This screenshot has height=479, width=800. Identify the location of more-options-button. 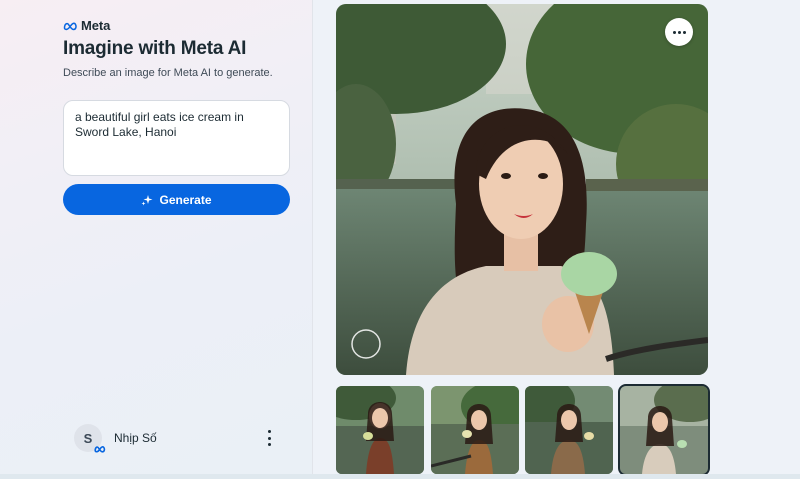
(679, 32).